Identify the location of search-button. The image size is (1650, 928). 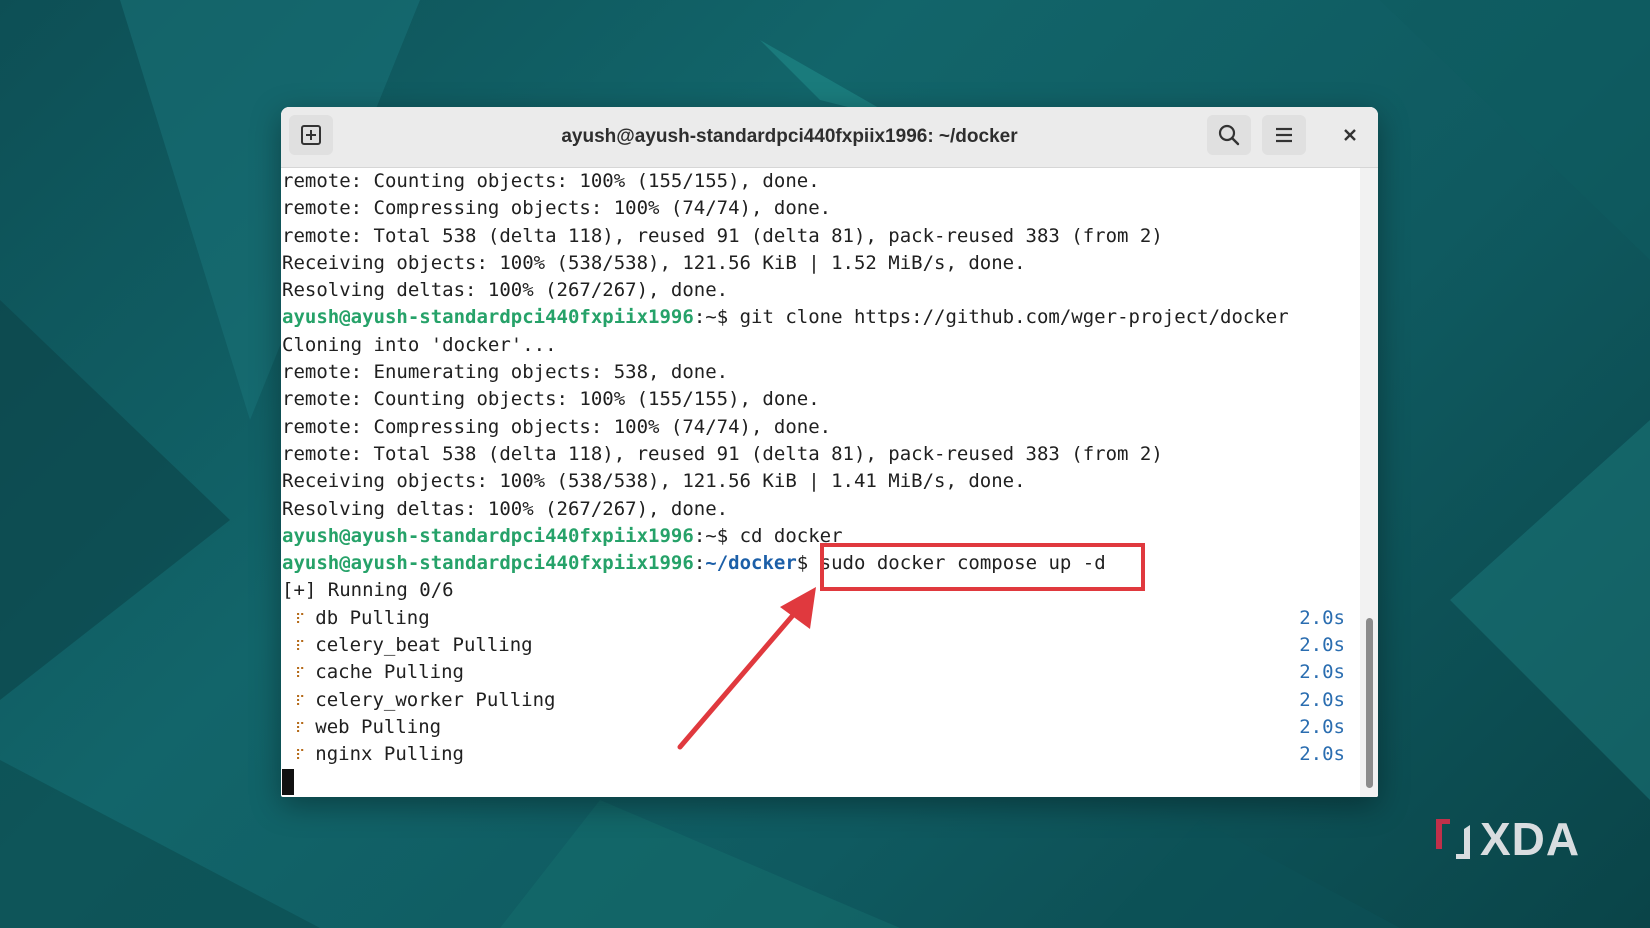
(1229, 135).